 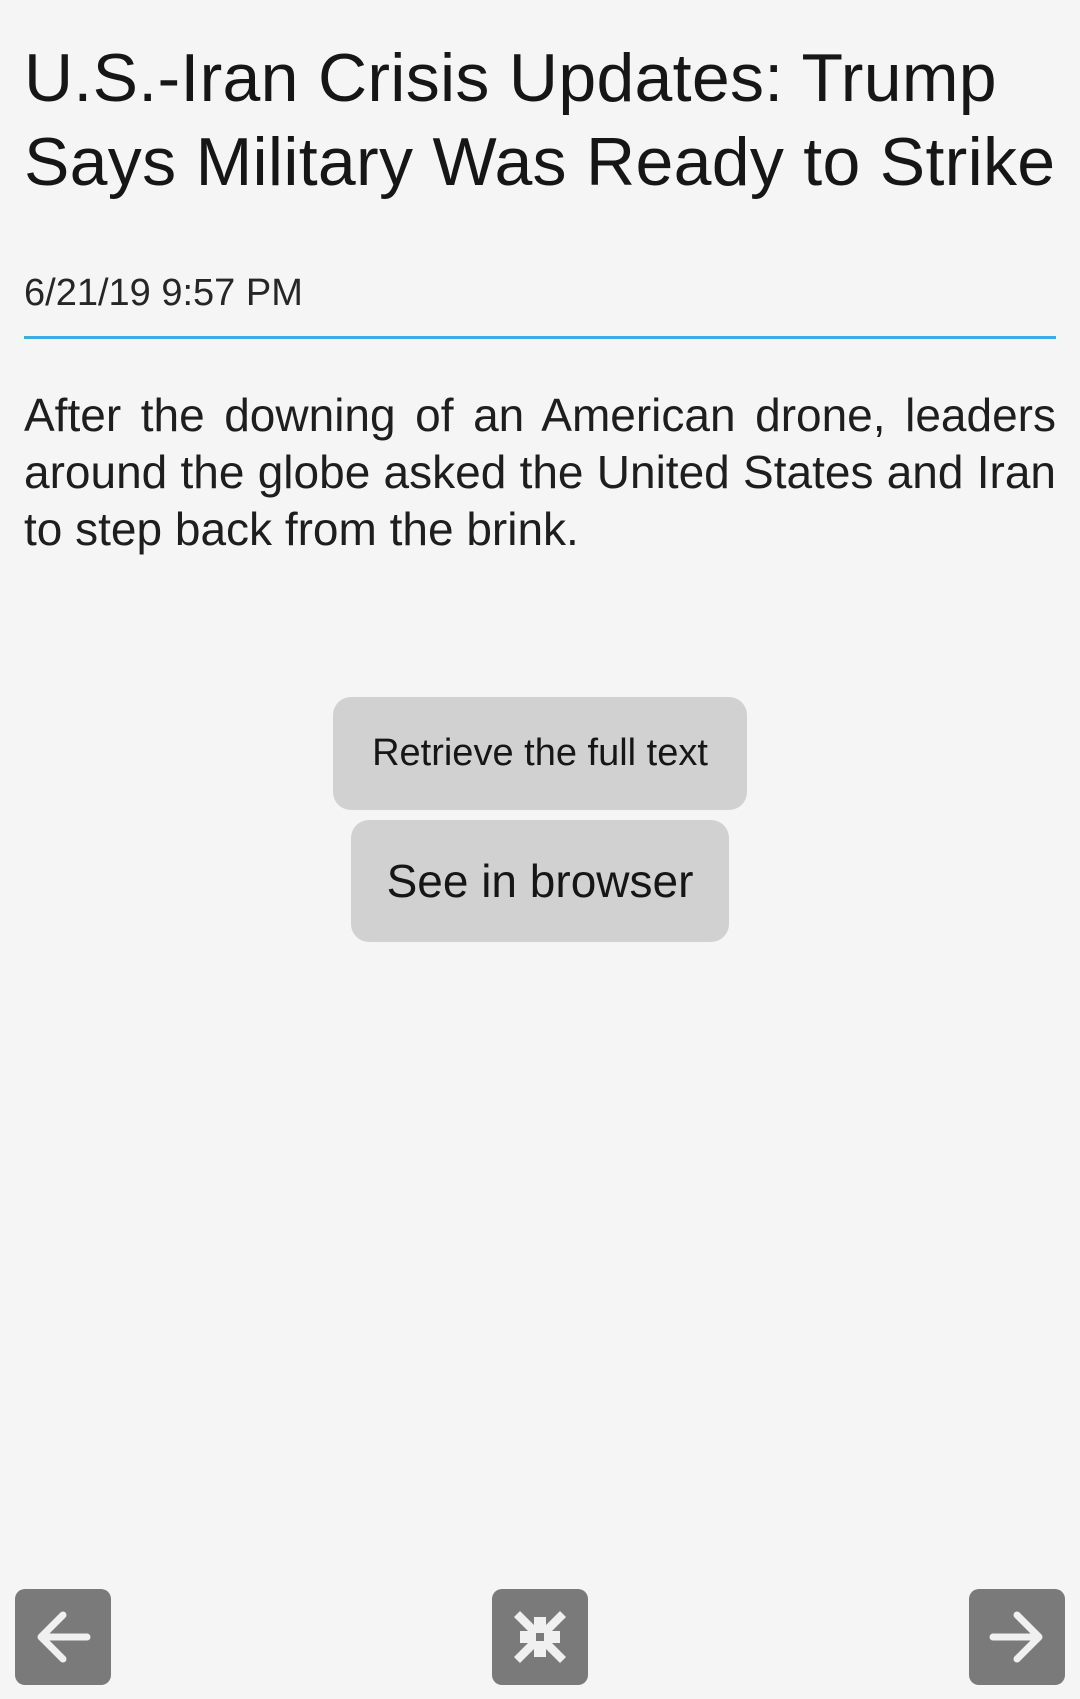 I want to click on arrow-left-icon, so click(x=64, y=1637).